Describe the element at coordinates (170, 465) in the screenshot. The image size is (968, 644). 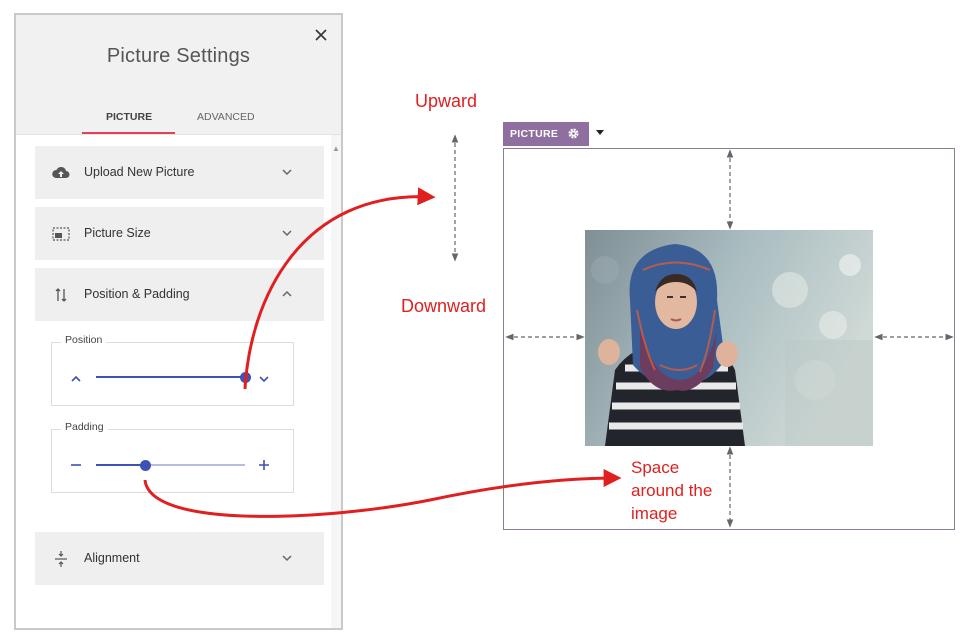
I see `padding-slider` at that location.